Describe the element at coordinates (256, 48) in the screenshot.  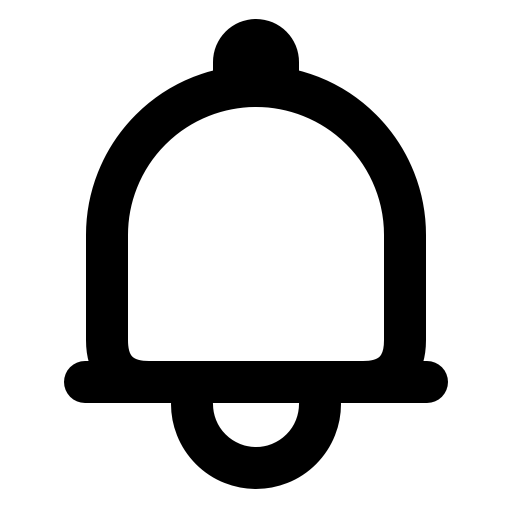
I see `bell-top-knob` at that location.